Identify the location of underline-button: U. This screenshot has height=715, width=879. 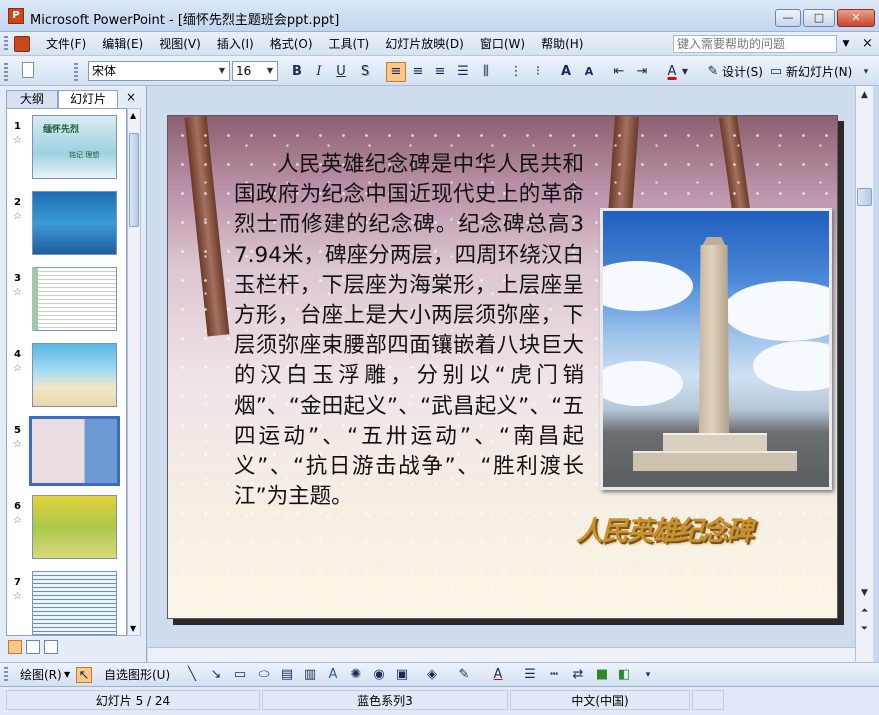
(341, 72).